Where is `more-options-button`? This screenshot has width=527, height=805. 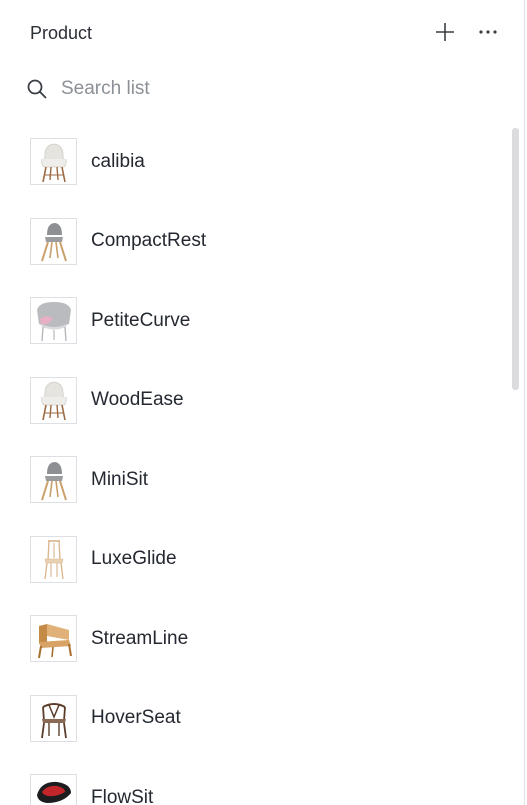
more-options-button is located at coordinates (488, 32).